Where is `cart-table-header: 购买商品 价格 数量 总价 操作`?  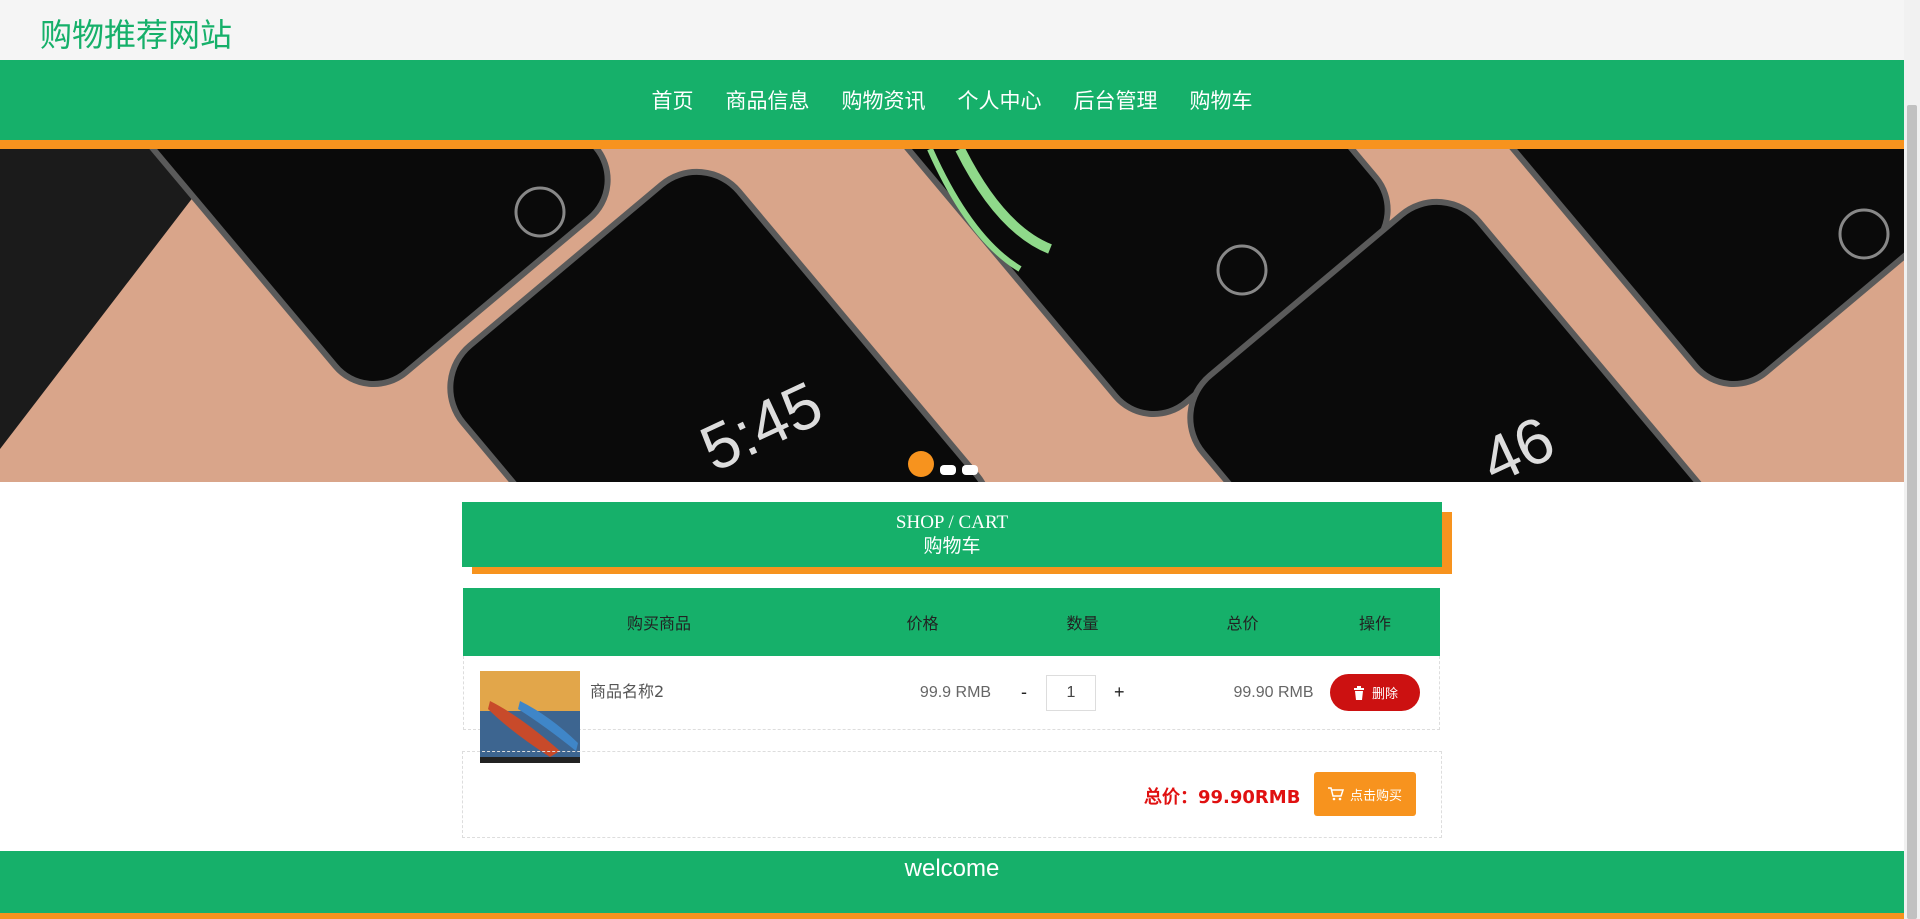
cart-table-header: 购买商品 价格 数量 总价 操作 is located at coordinates (951, 622).